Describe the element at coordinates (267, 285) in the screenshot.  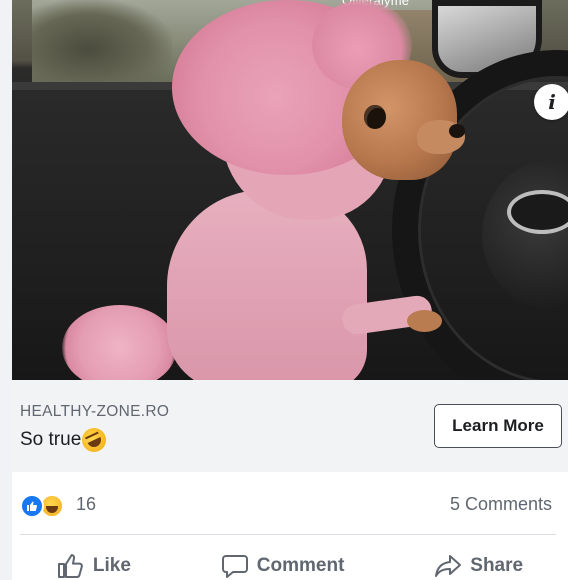
I see `pink-sweater` at that location.